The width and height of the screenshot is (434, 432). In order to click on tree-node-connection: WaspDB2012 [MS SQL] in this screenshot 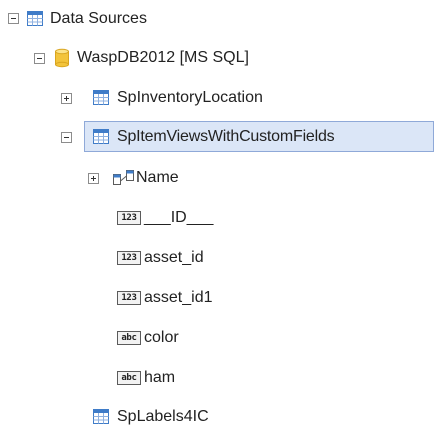, I will do `click(217, 58)`.